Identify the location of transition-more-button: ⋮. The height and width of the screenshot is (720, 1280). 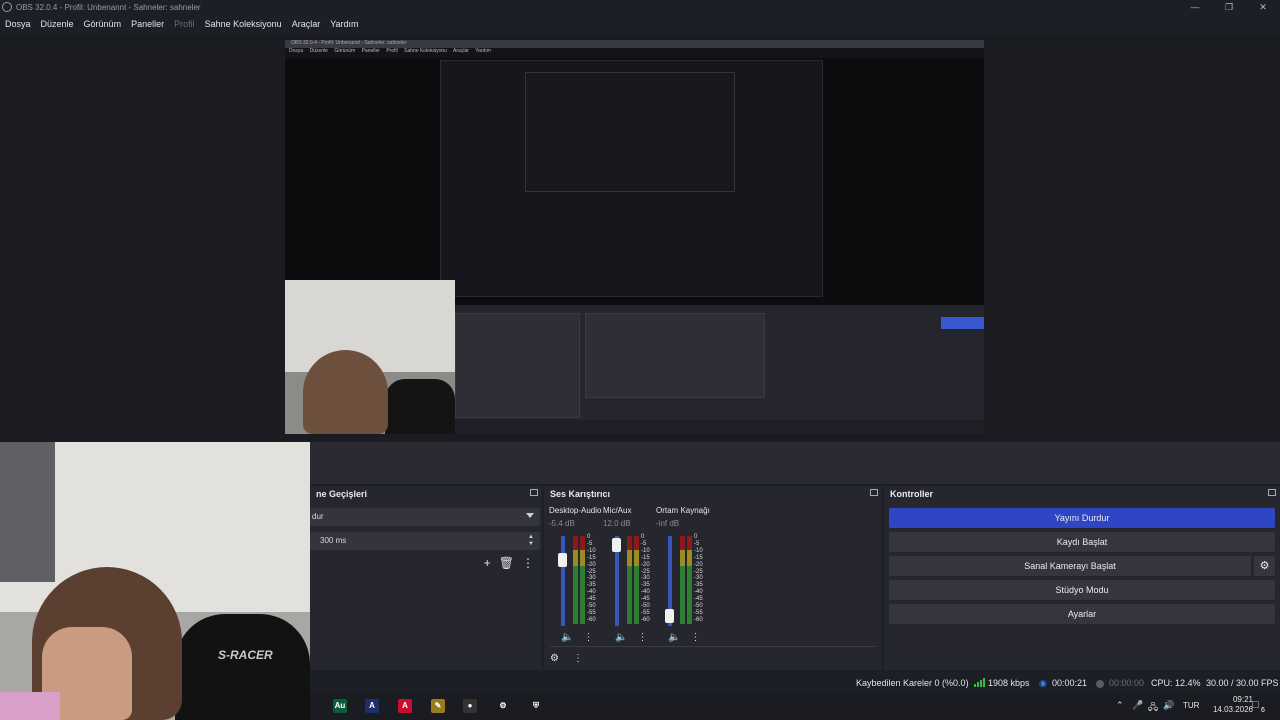
(528, 563).